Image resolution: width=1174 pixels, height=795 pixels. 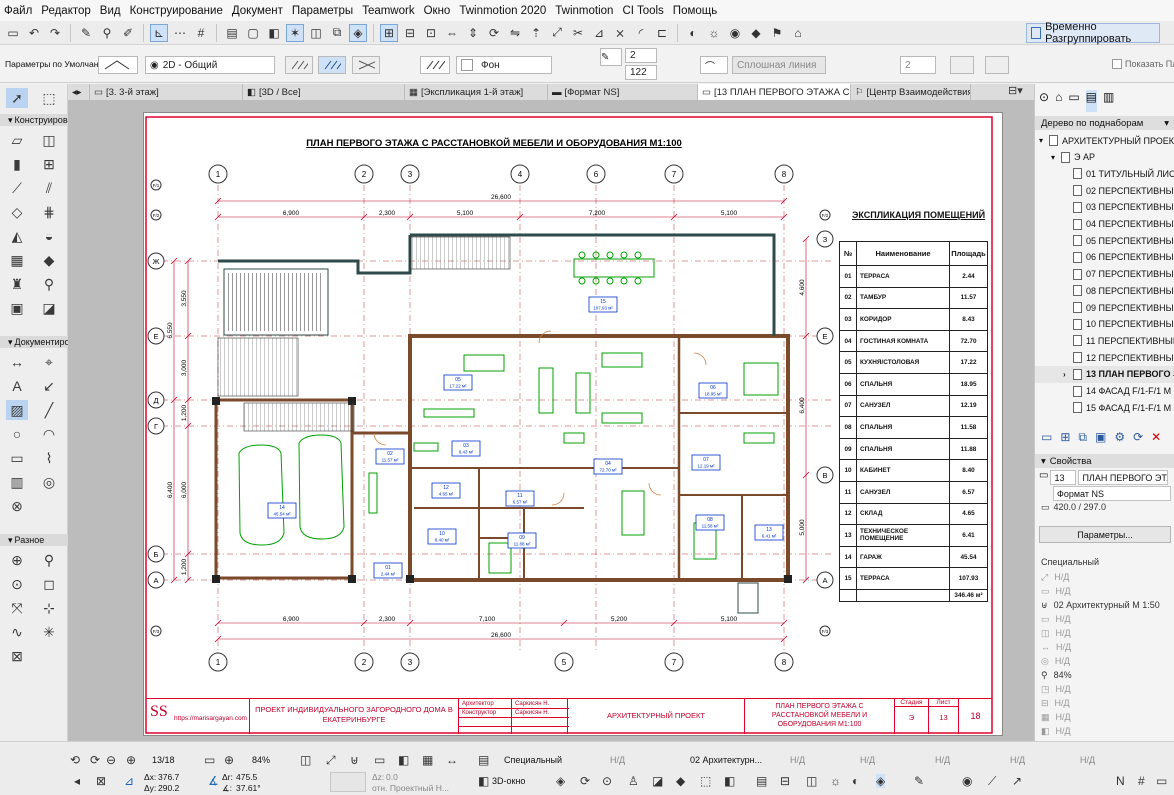 I want to click on pen-2-field: 122, so click(x=641, y=72).